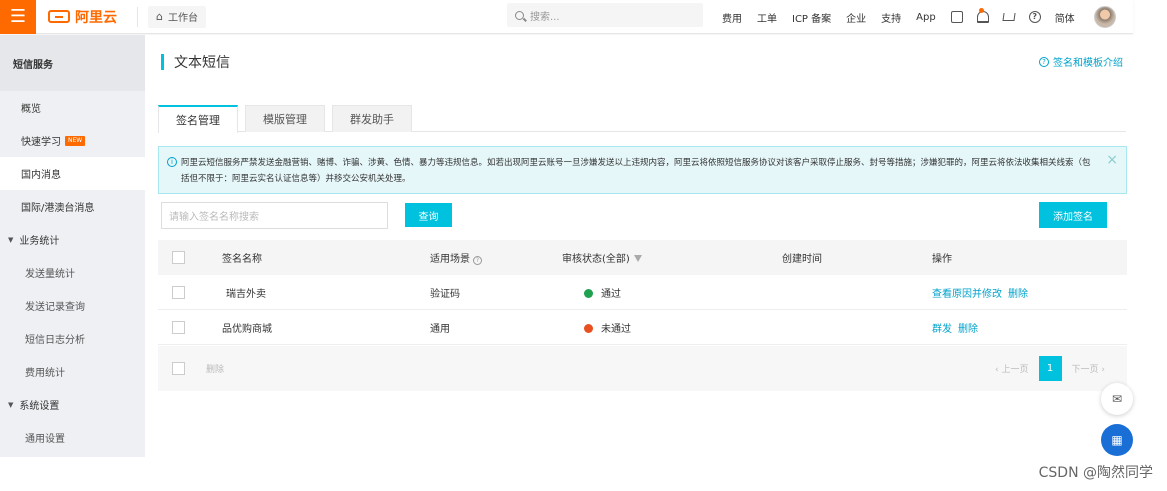  I want to click on brand-logo: 阿里云, so click(82, 17).